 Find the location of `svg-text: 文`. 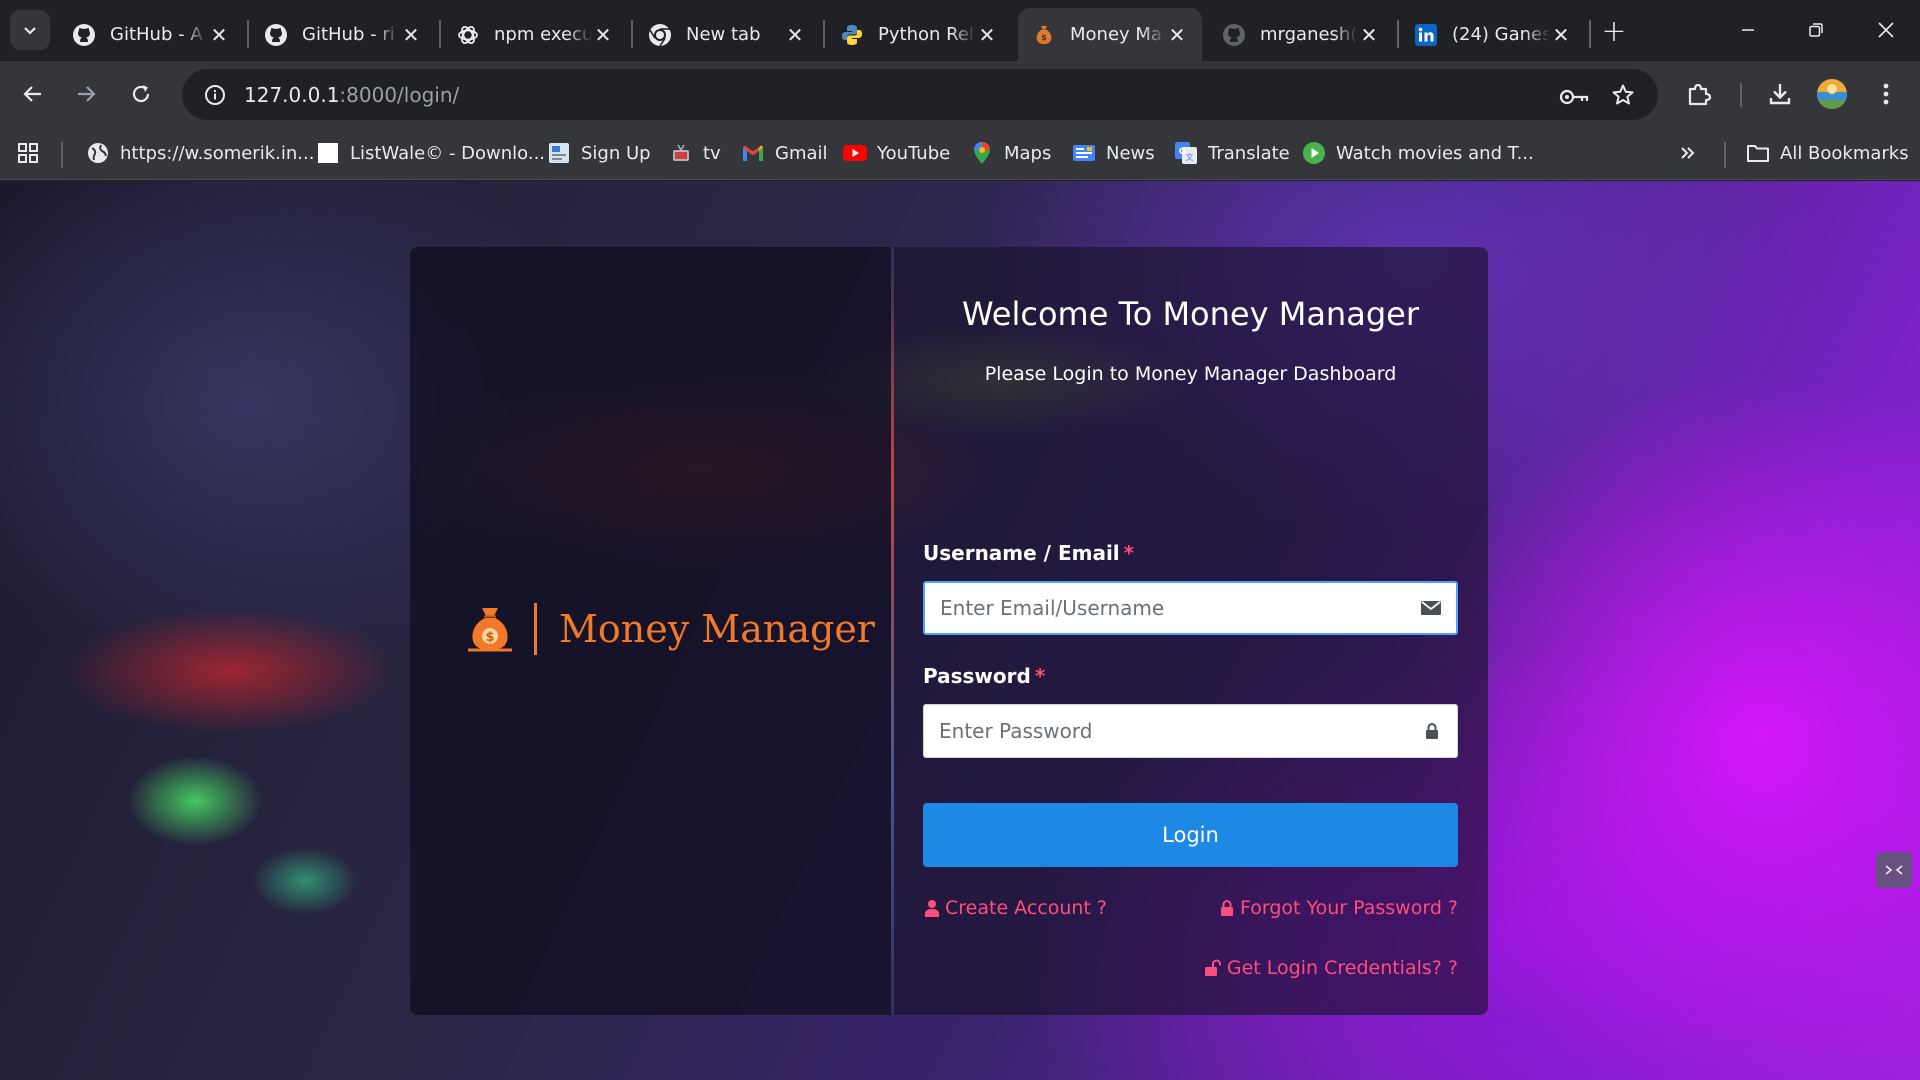

svg-text: 文 is located at coordinates (1190, 157).